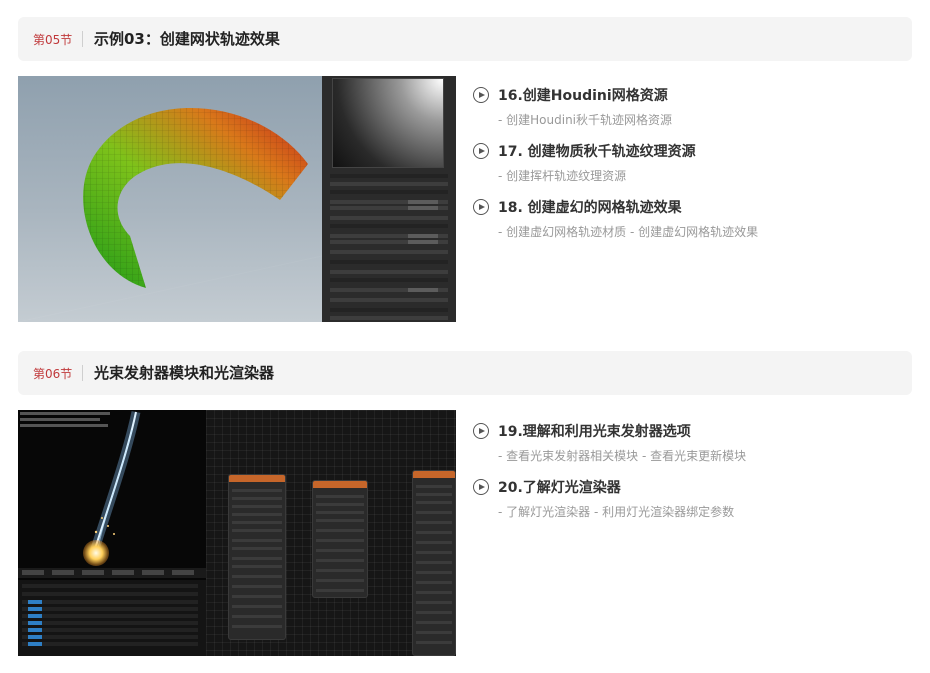 The image size is (930, 673). Describe the element at coordinates (622, 456) in the screenshot. I see `lesson-subtitle: - 查看光束发射器相关模块 - 查看光束更新模块` at that location.